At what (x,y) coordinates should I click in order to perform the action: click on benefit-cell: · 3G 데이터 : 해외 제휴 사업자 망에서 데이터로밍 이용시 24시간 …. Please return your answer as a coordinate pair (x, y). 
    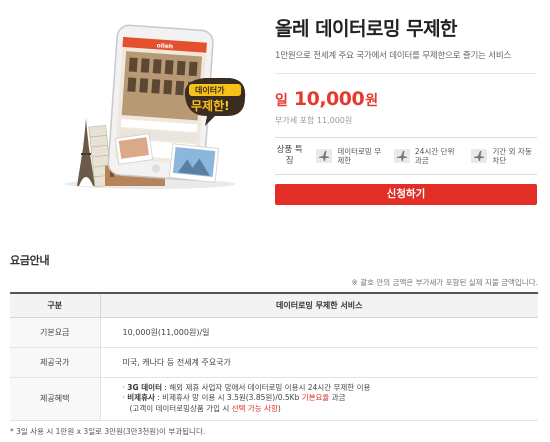
    Looking at the image, I should click on (319, 399).